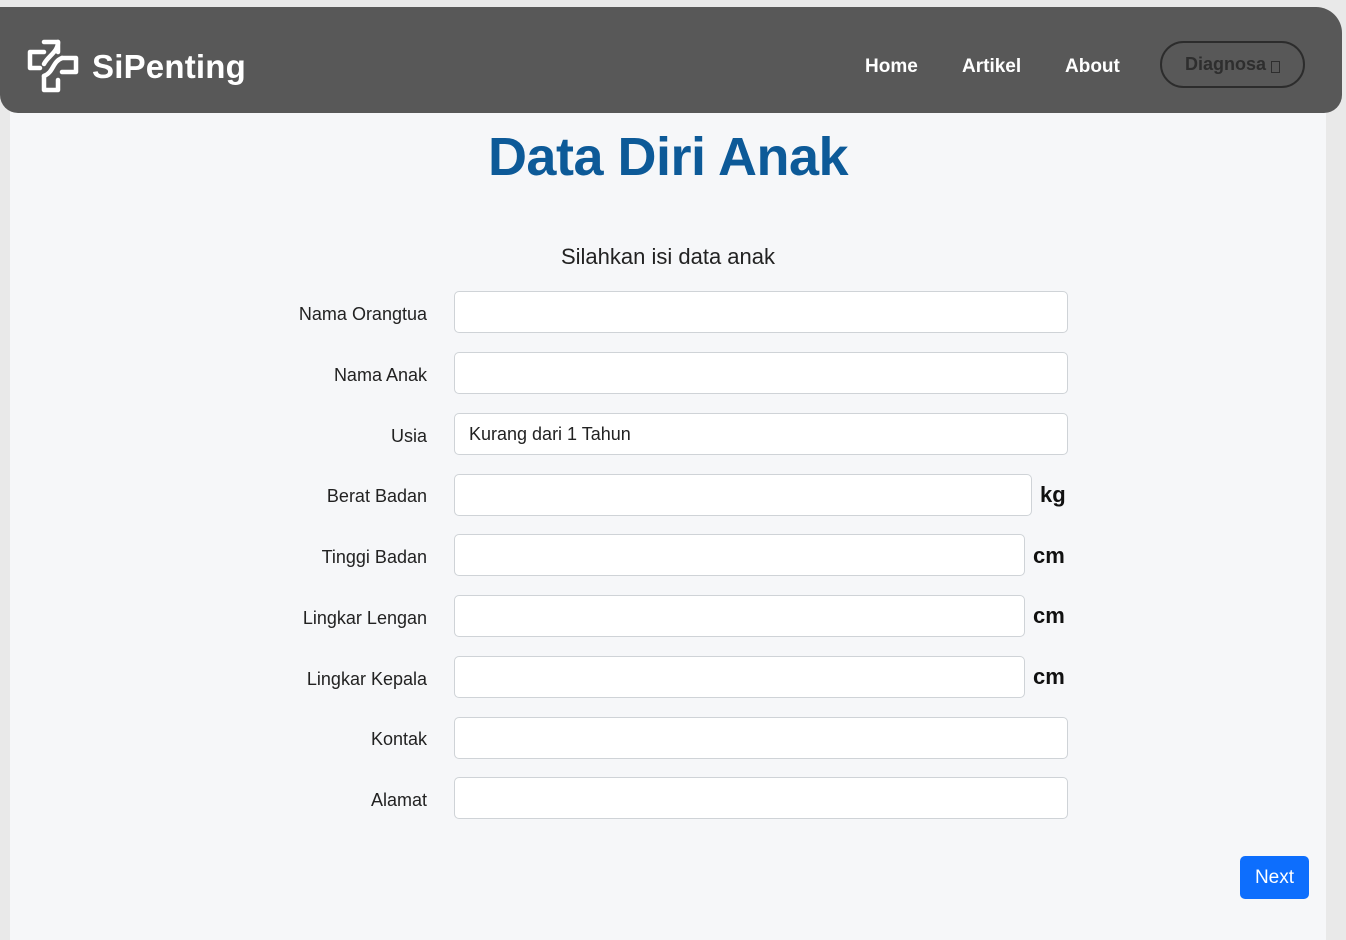 The height and width of the screenshot is (940, 1346). Describe the element at coordinates (743, 495) in the screenshot. I see `input-berat-badan` at that location.